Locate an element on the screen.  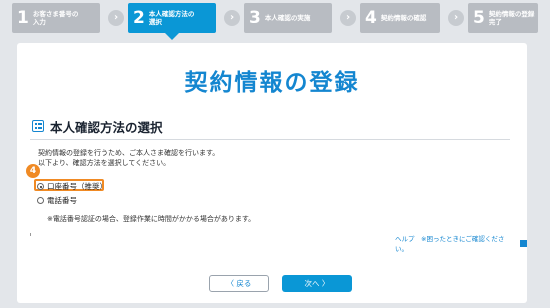
page-title: 契約情報の登録 is located at coordinates (272, 83).